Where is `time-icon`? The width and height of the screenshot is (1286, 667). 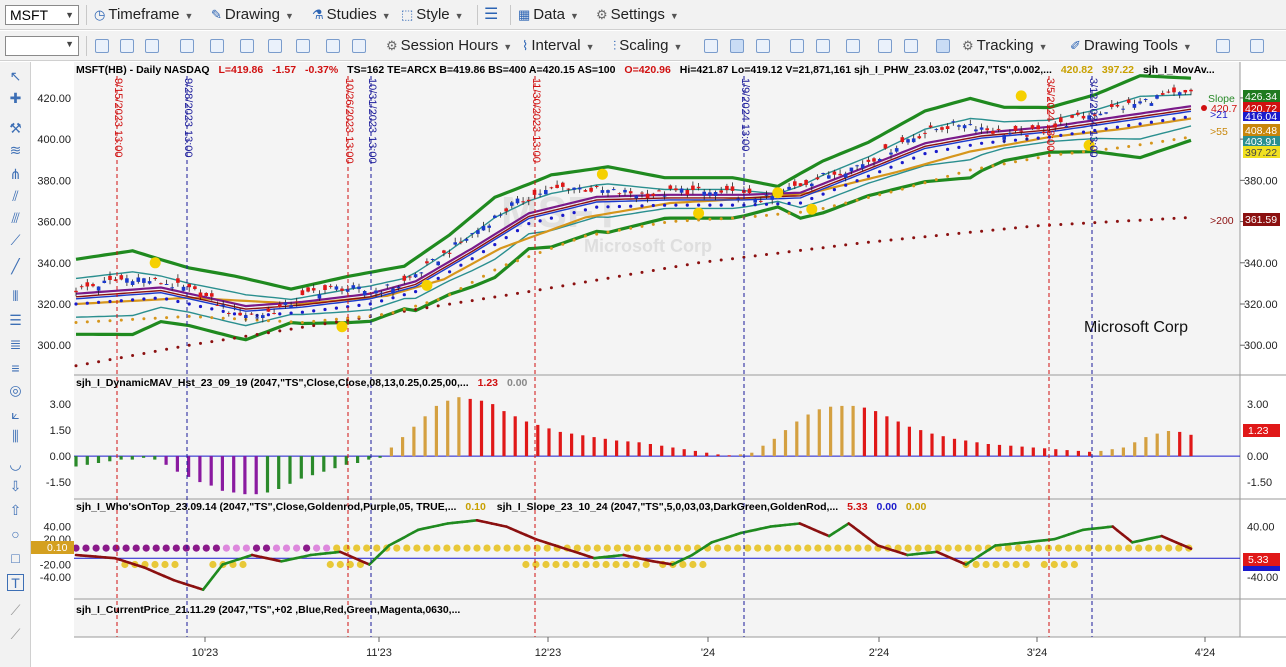 time-icon is located at coordinates (1257, 46).